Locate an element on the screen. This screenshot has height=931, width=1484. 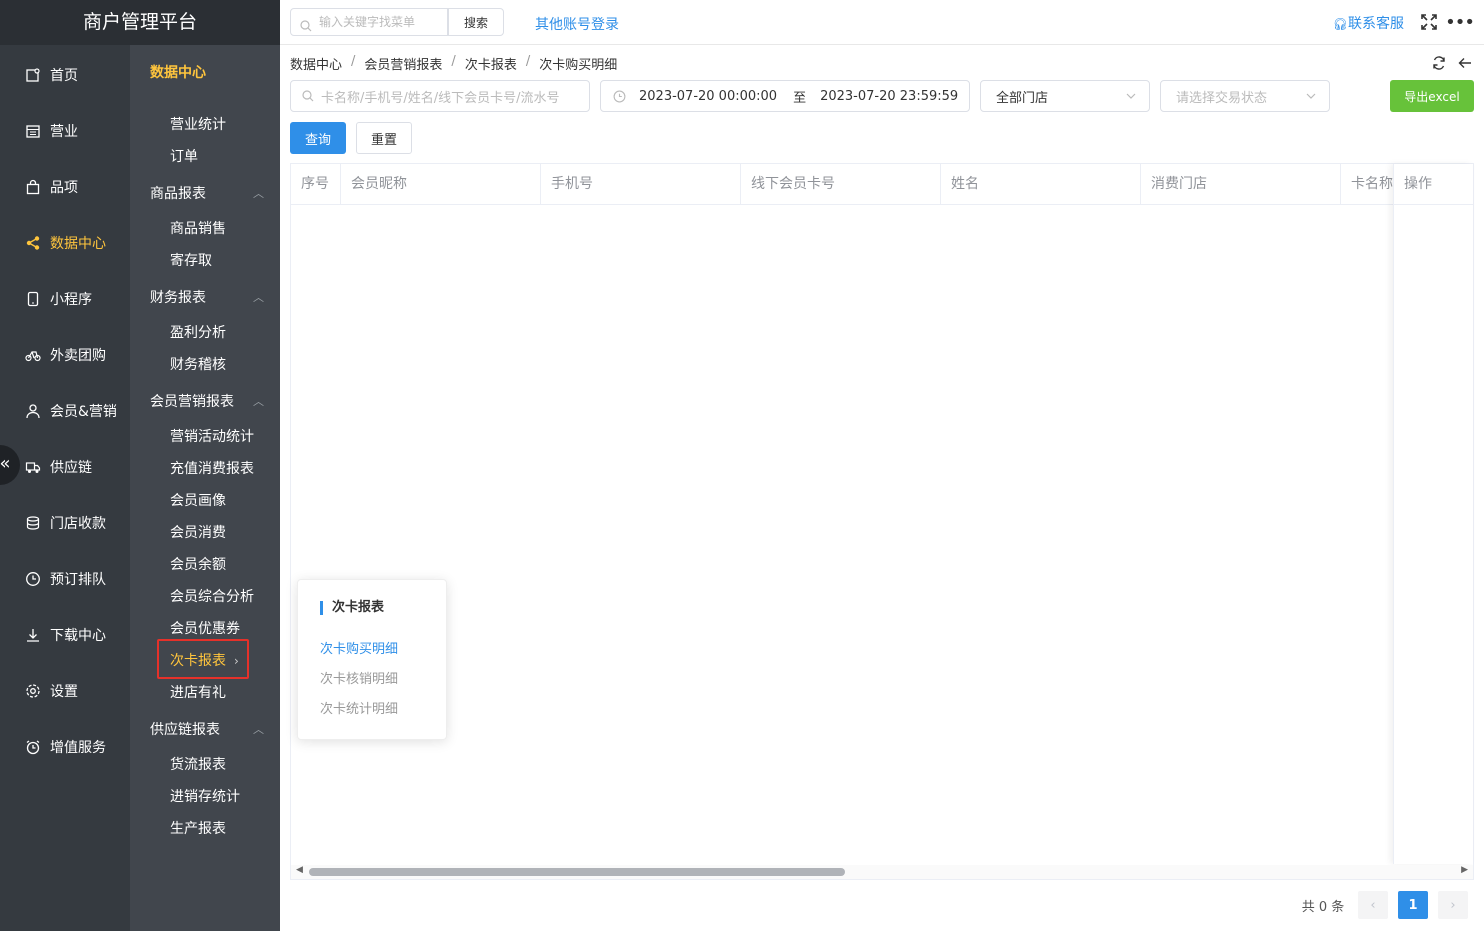
next-page-button: › is located at coordinates (1453, 905).